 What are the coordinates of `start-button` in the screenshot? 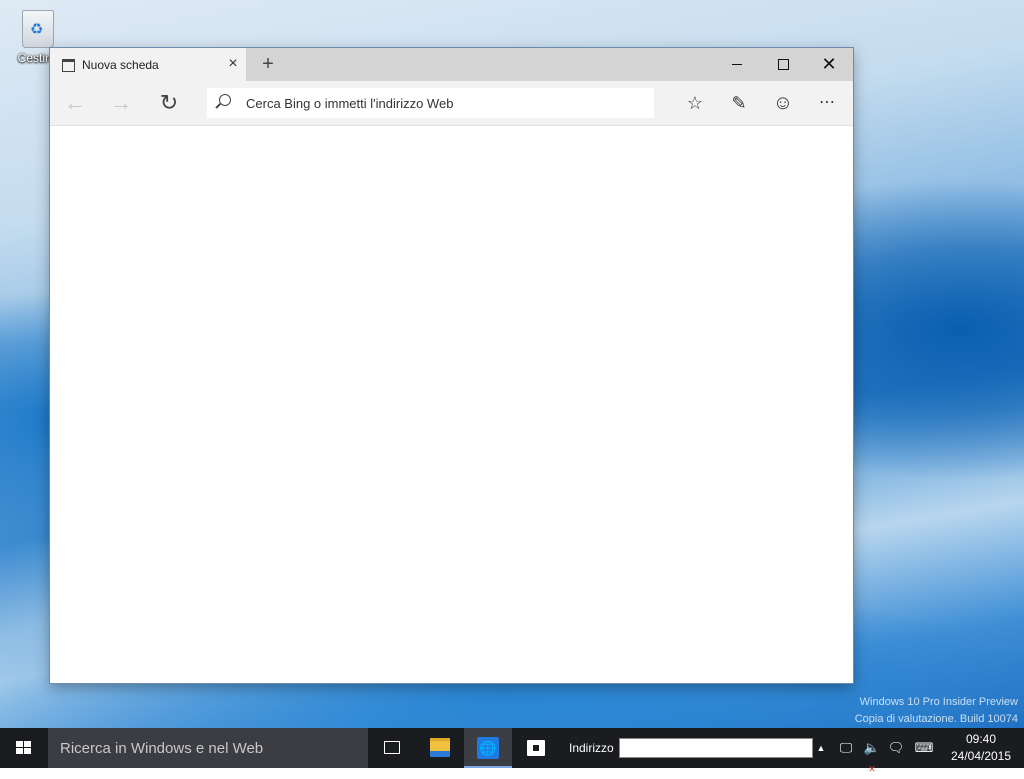 It's located at (24, 748).